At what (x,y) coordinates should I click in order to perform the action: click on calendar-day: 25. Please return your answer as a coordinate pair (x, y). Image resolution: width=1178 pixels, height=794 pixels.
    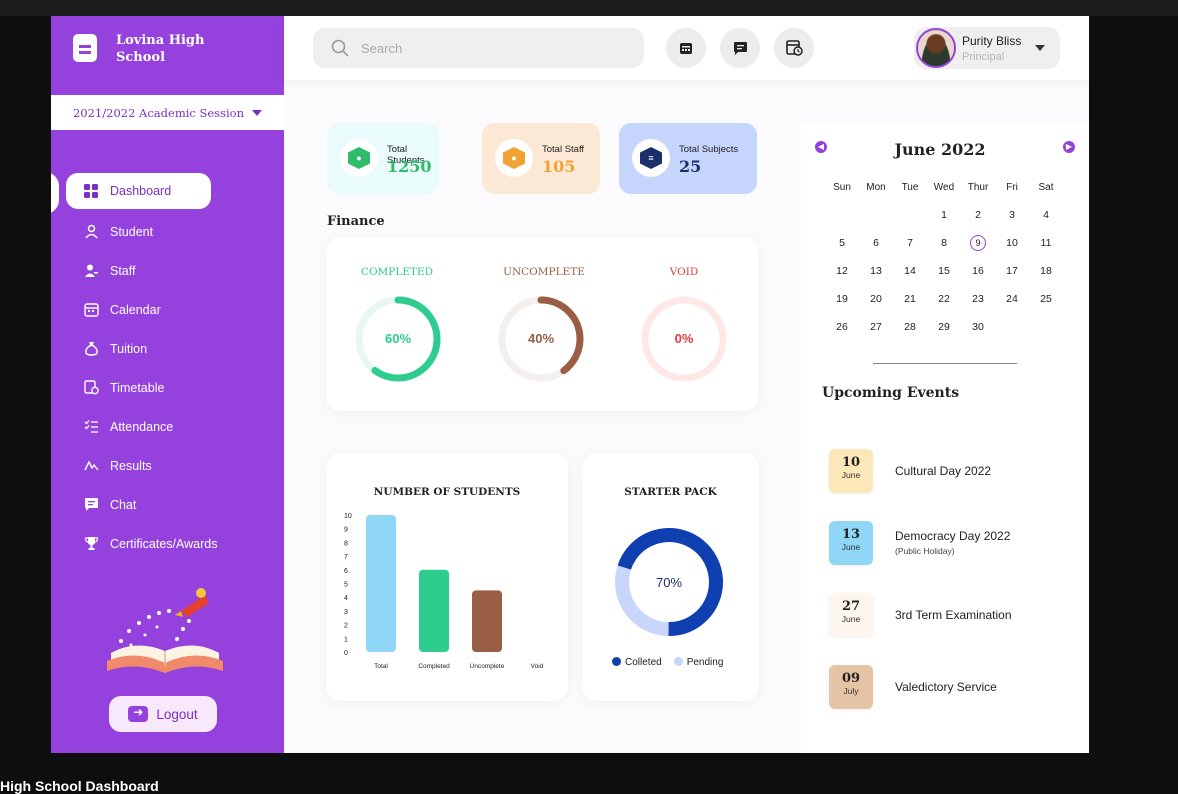
    Looking at the image, I should click on (1046, 299).